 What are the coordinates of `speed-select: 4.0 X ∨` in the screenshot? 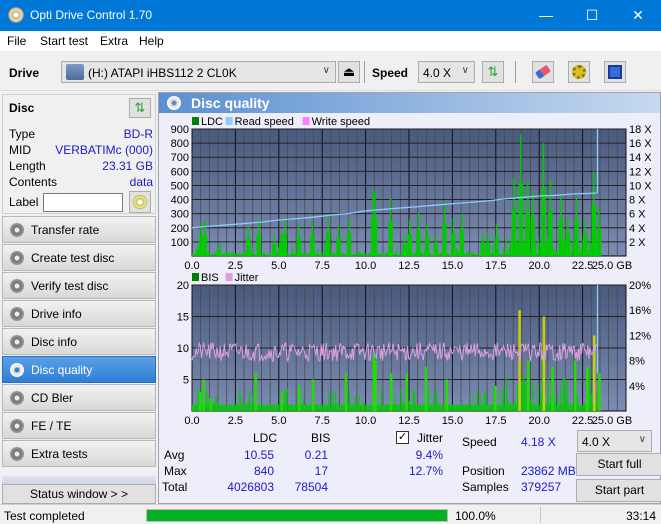 It's located at (446, 72).